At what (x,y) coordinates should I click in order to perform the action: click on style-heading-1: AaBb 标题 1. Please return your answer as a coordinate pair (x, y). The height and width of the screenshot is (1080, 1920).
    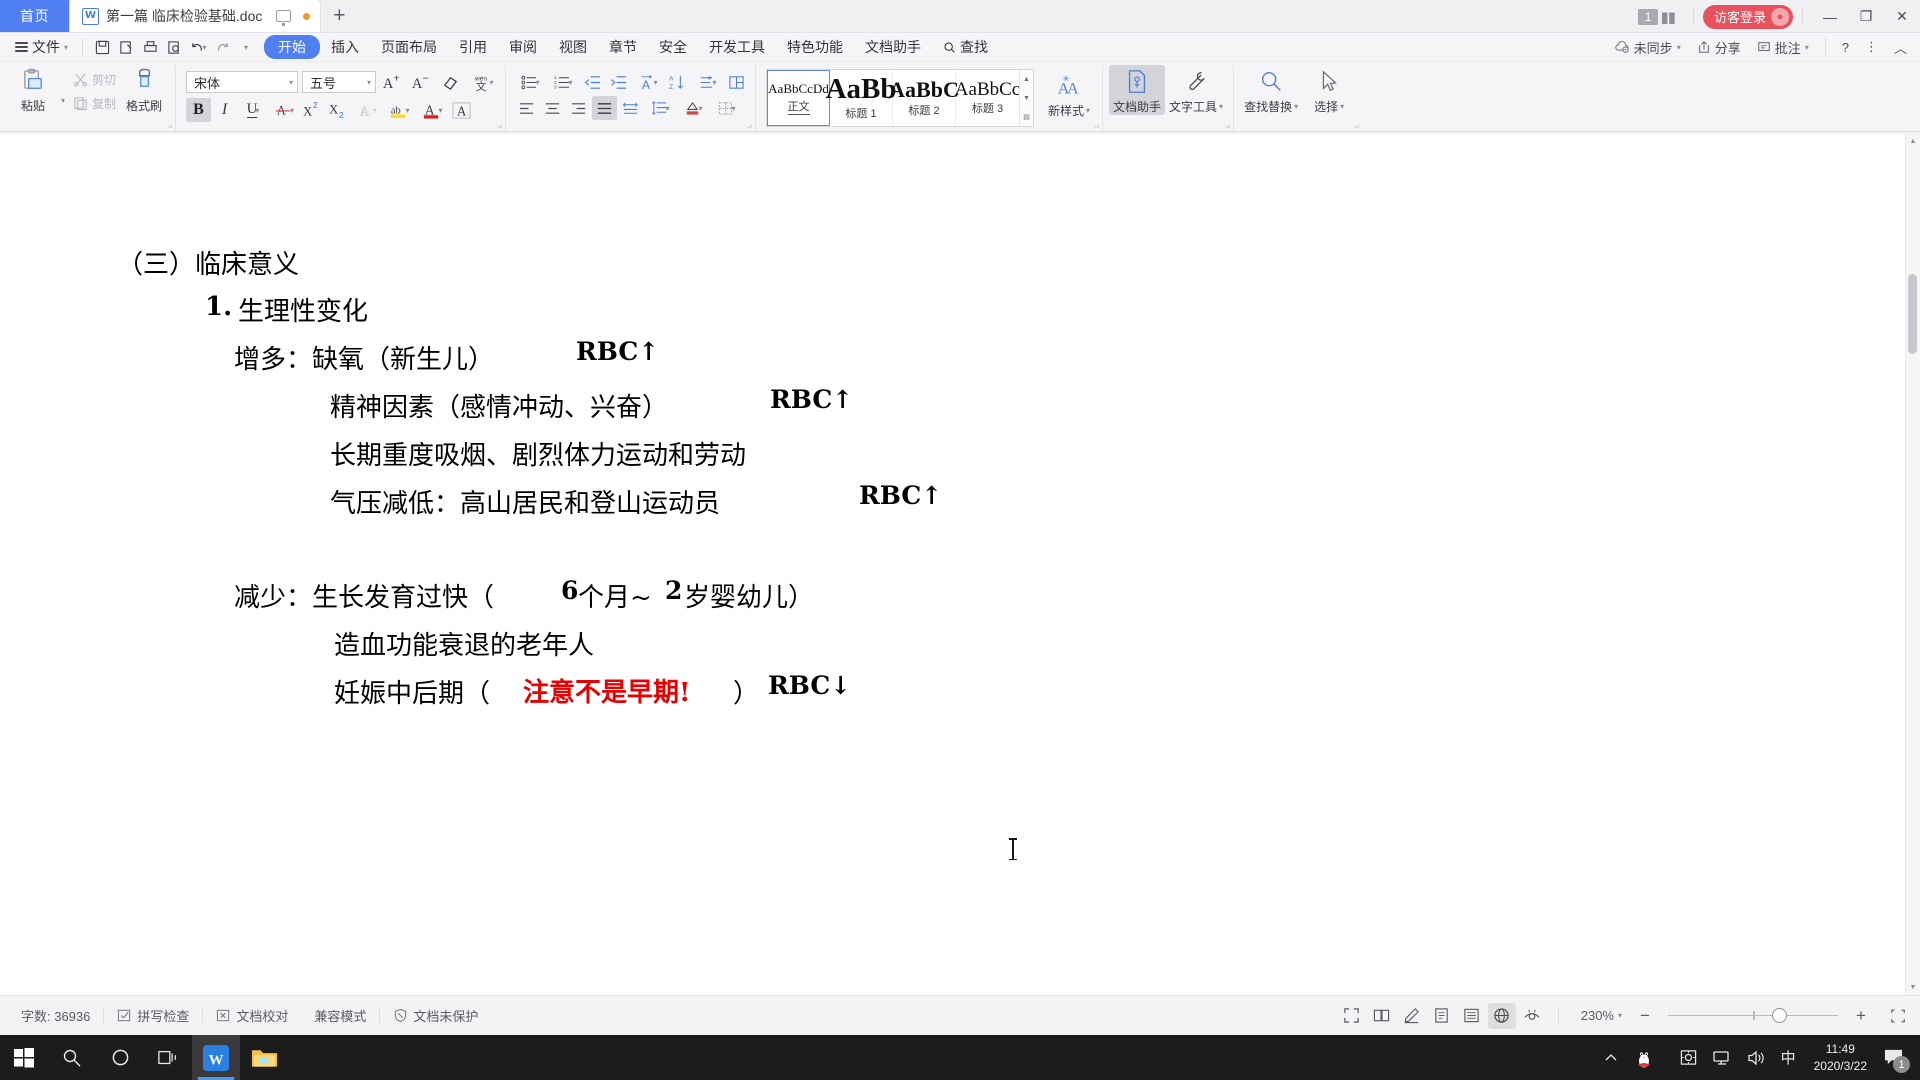
    Looking at the image, I should click on (861, 98).